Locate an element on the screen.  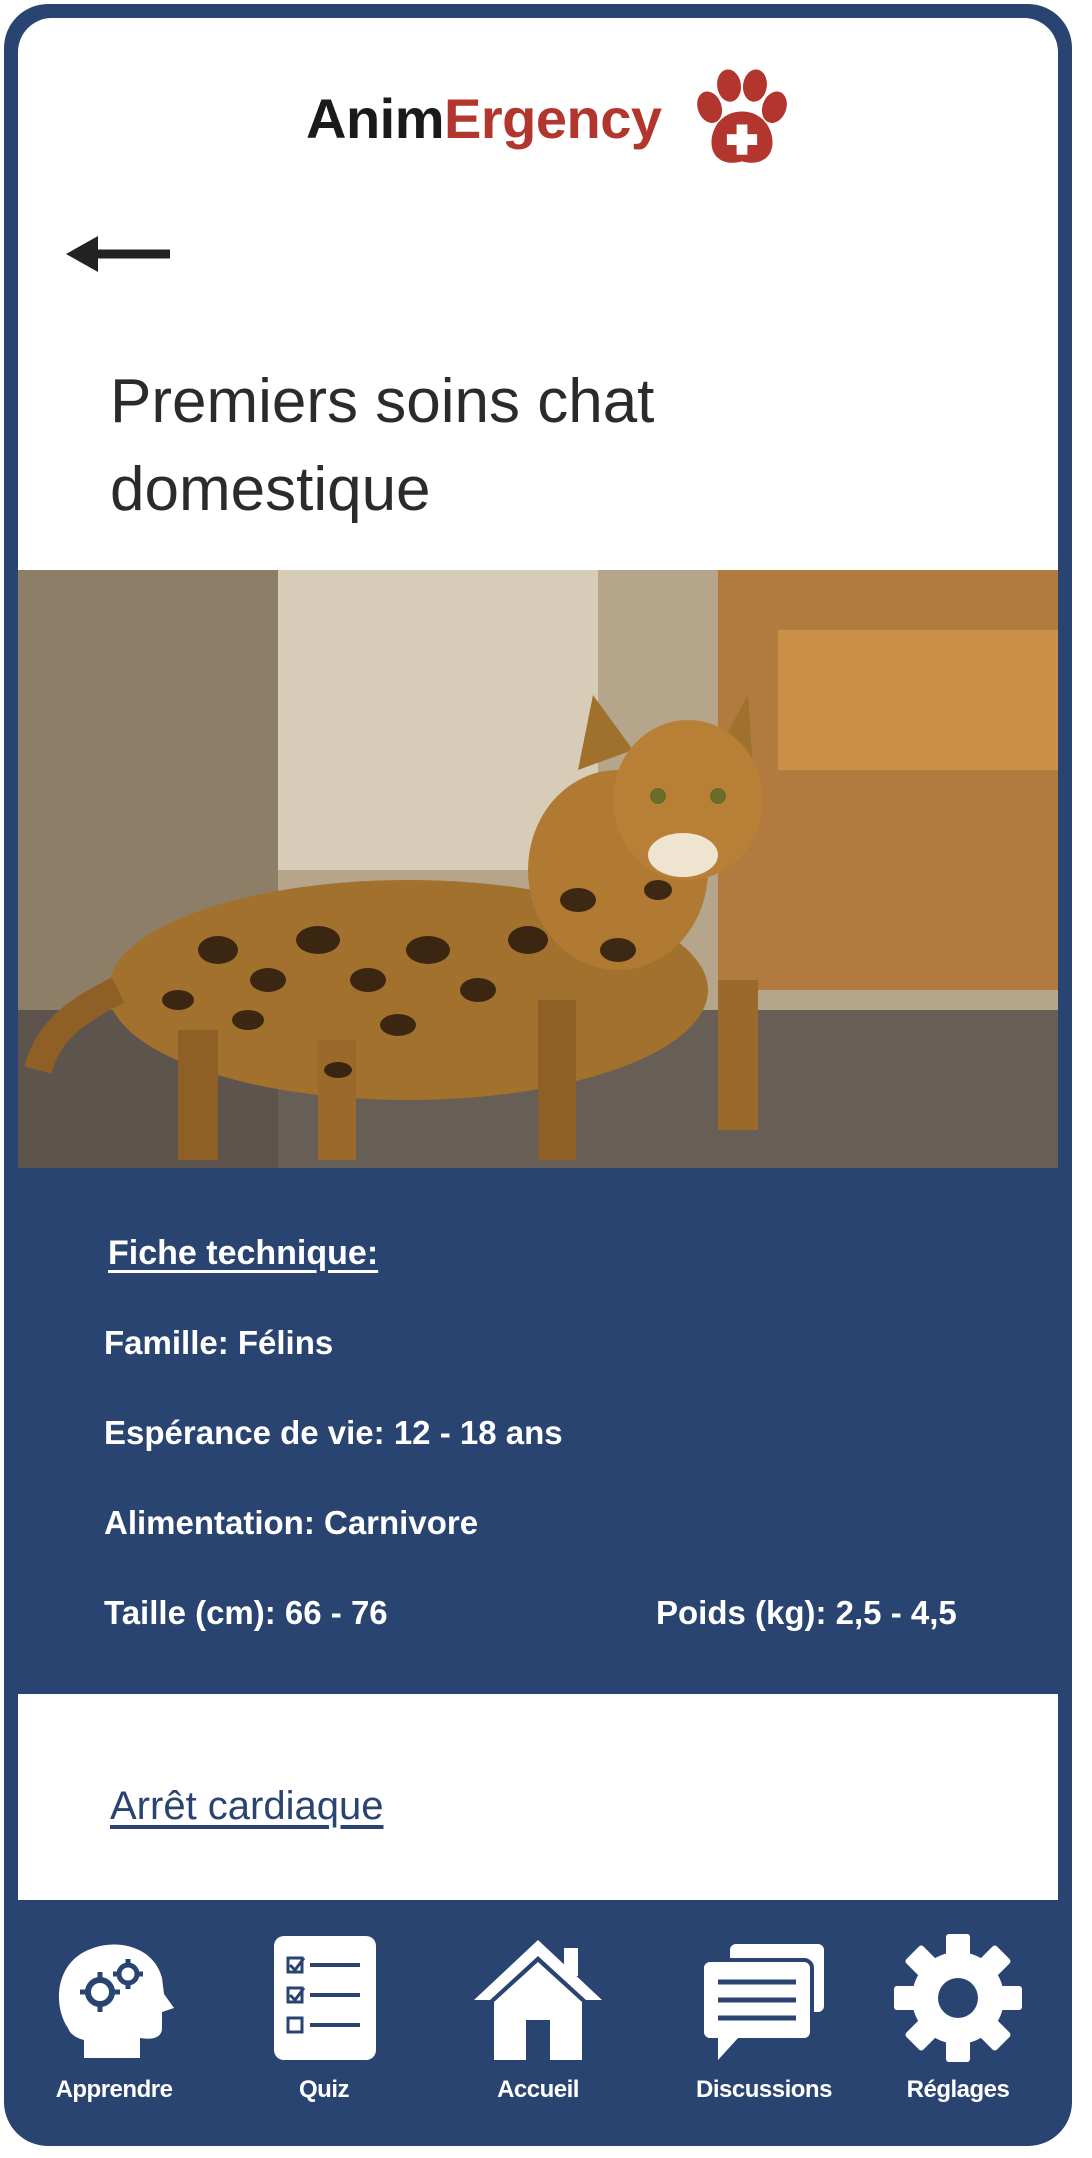
sheet-esperance: Espérance de vie: 12 - 18 ans is located at coordinates (333, 1432).